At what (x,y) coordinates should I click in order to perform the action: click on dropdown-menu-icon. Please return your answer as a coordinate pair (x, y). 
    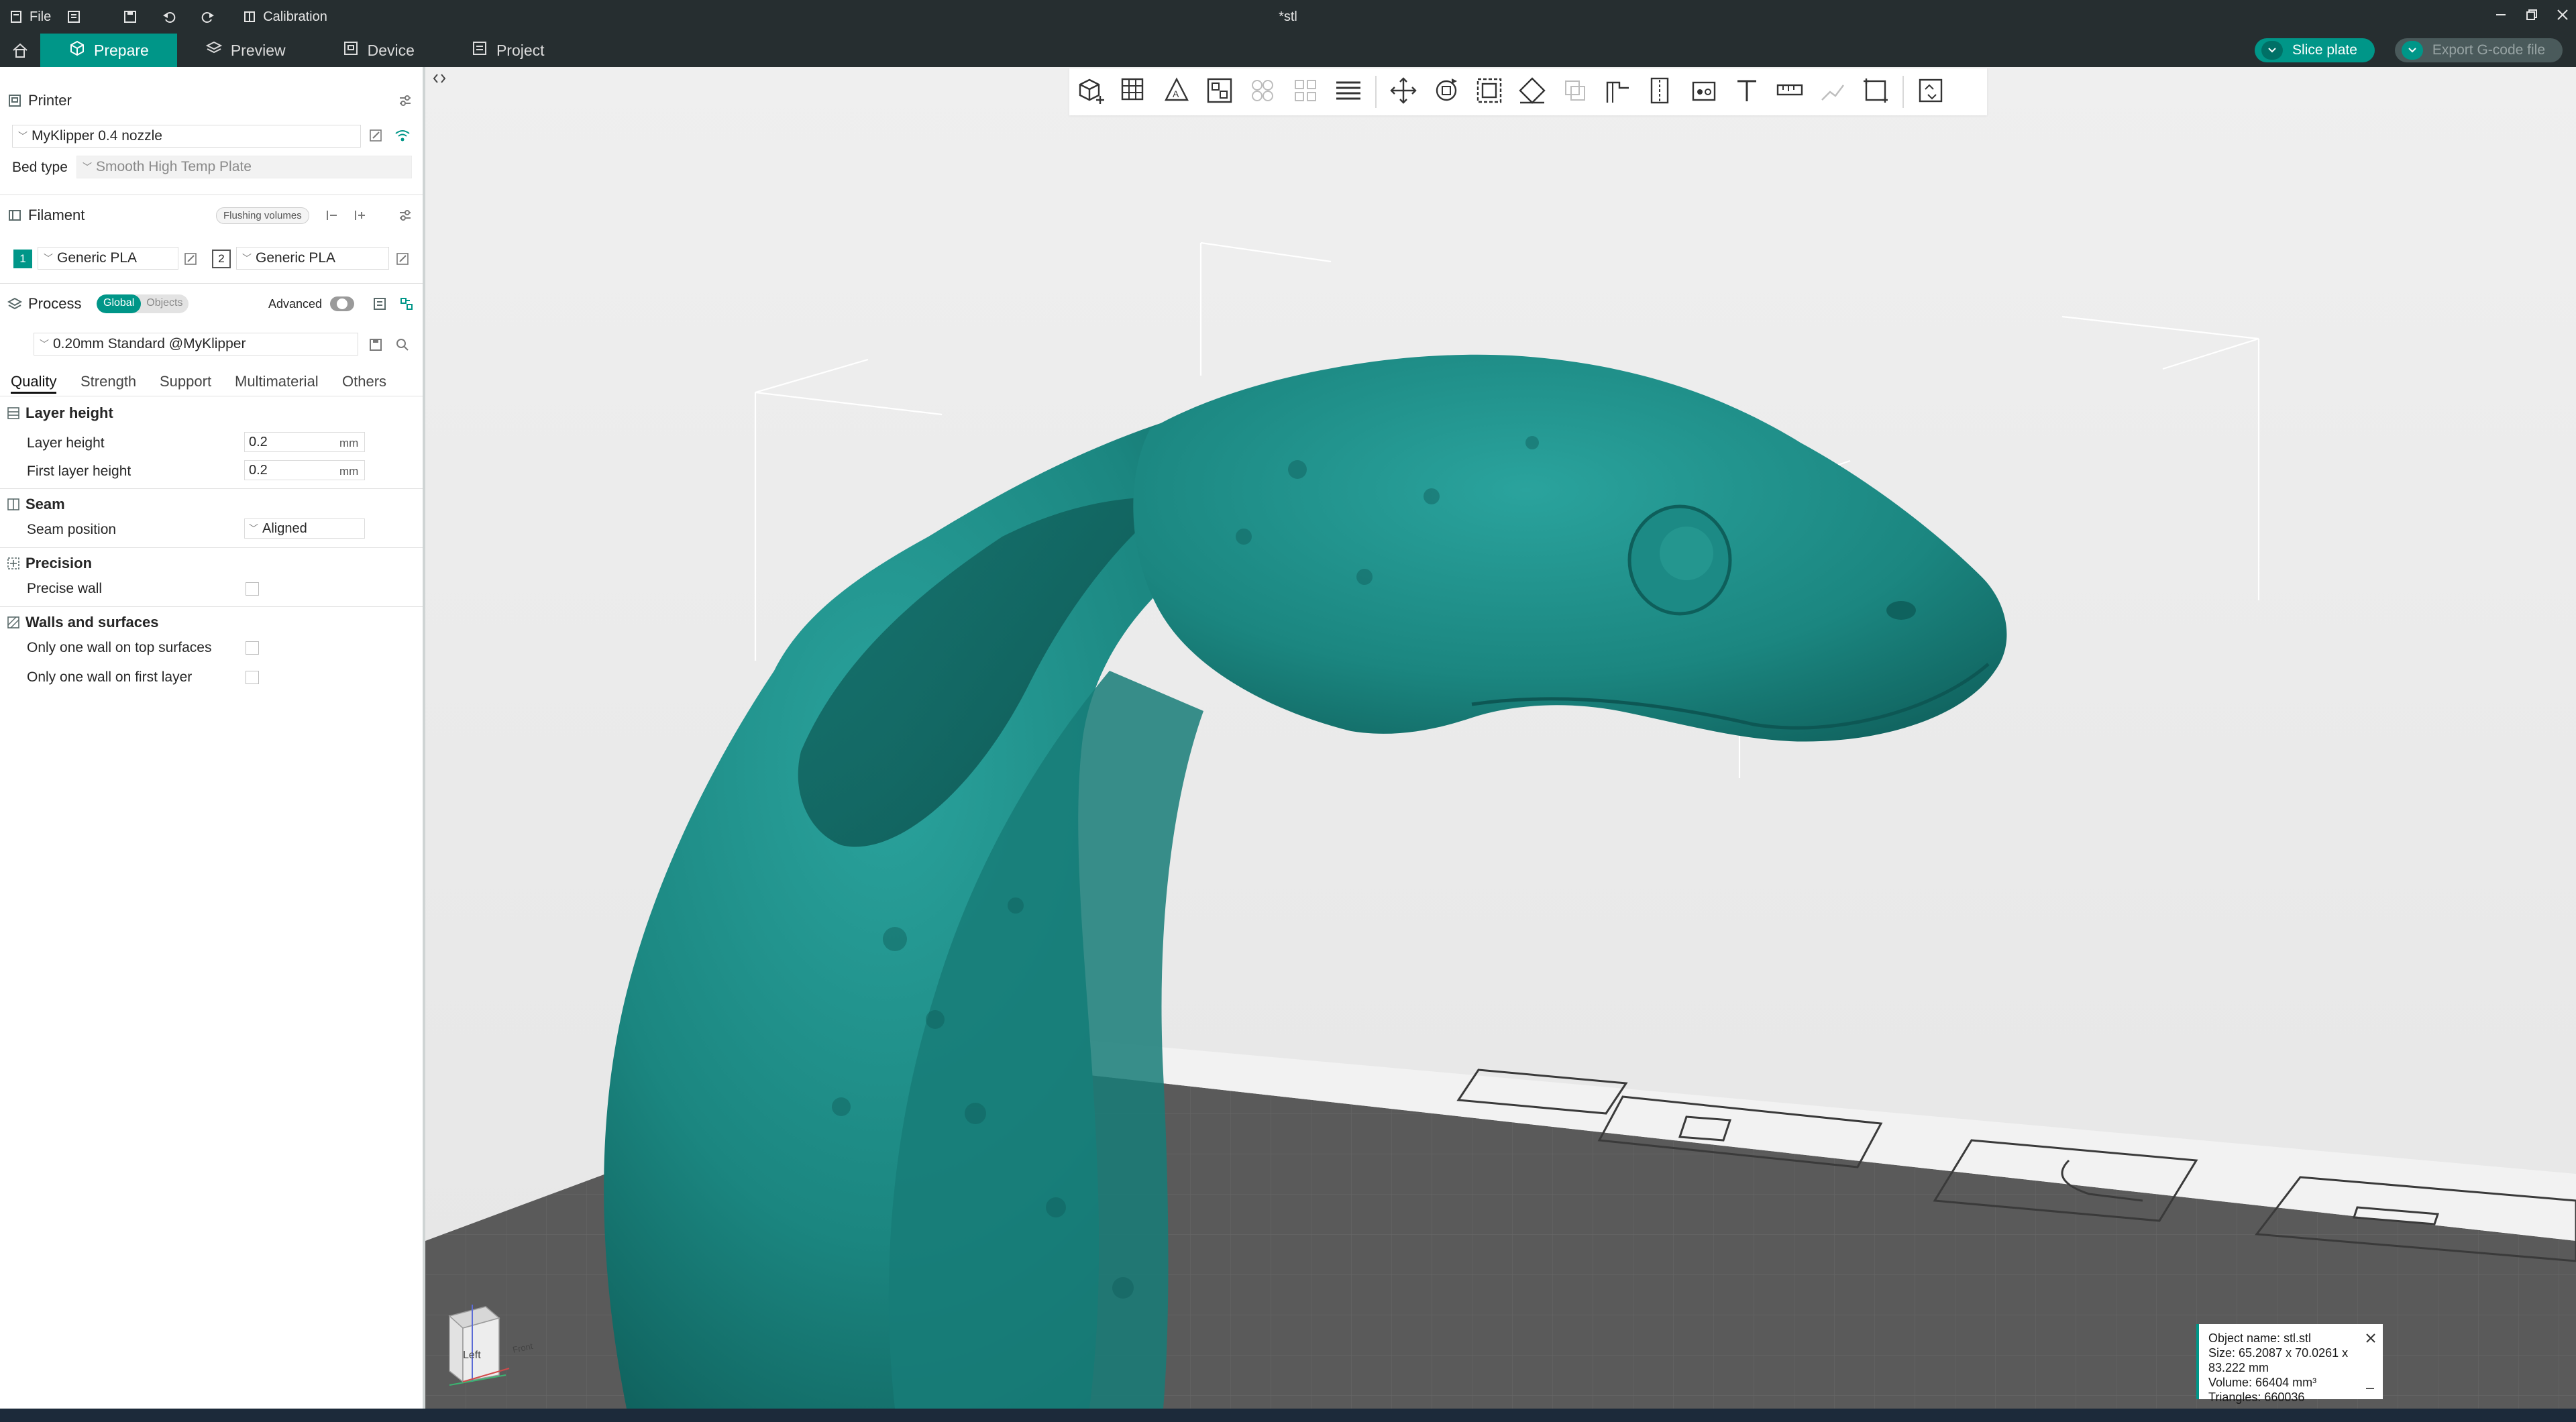
    Looking at the image, I should click on (74, 17).